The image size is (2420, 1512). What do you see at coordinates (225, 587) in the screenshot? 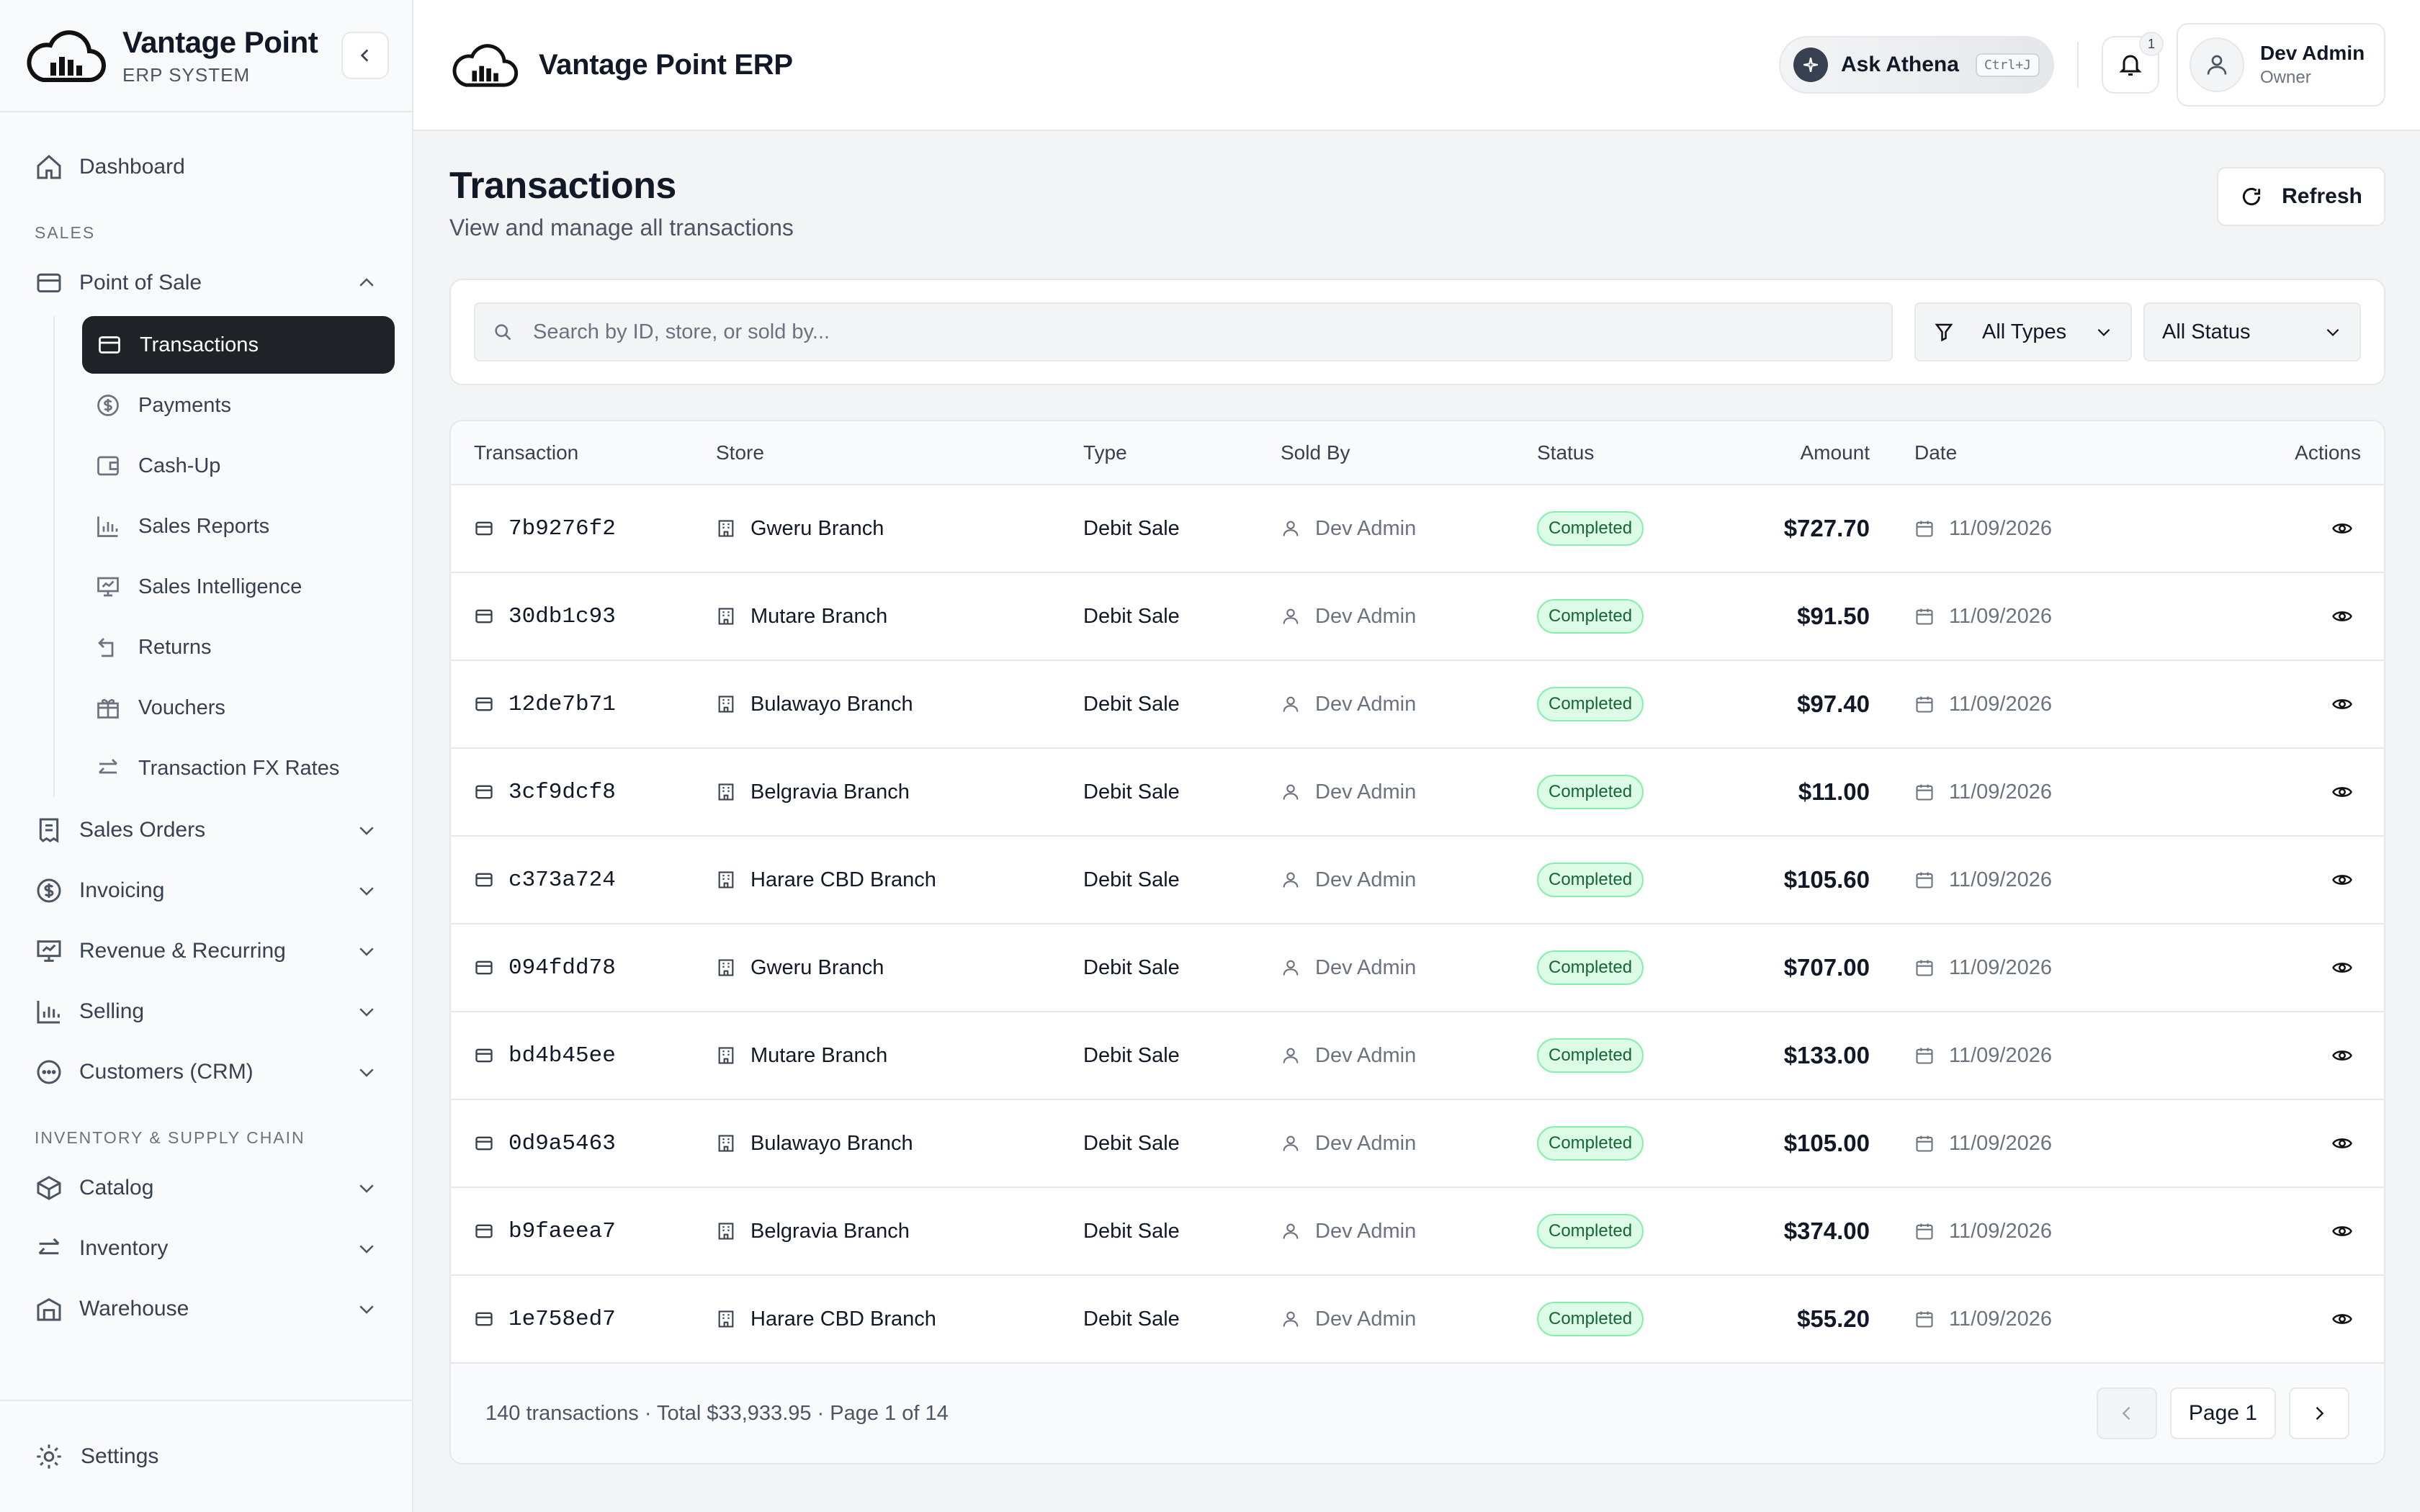
I see `sidebar-item-sales-intelligence: Sales Intelligence` at bounding box center [225, 587].